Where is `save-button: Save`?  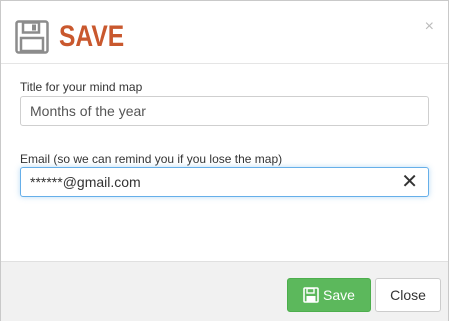 save-button: Save is located at coordinates (329, 295).